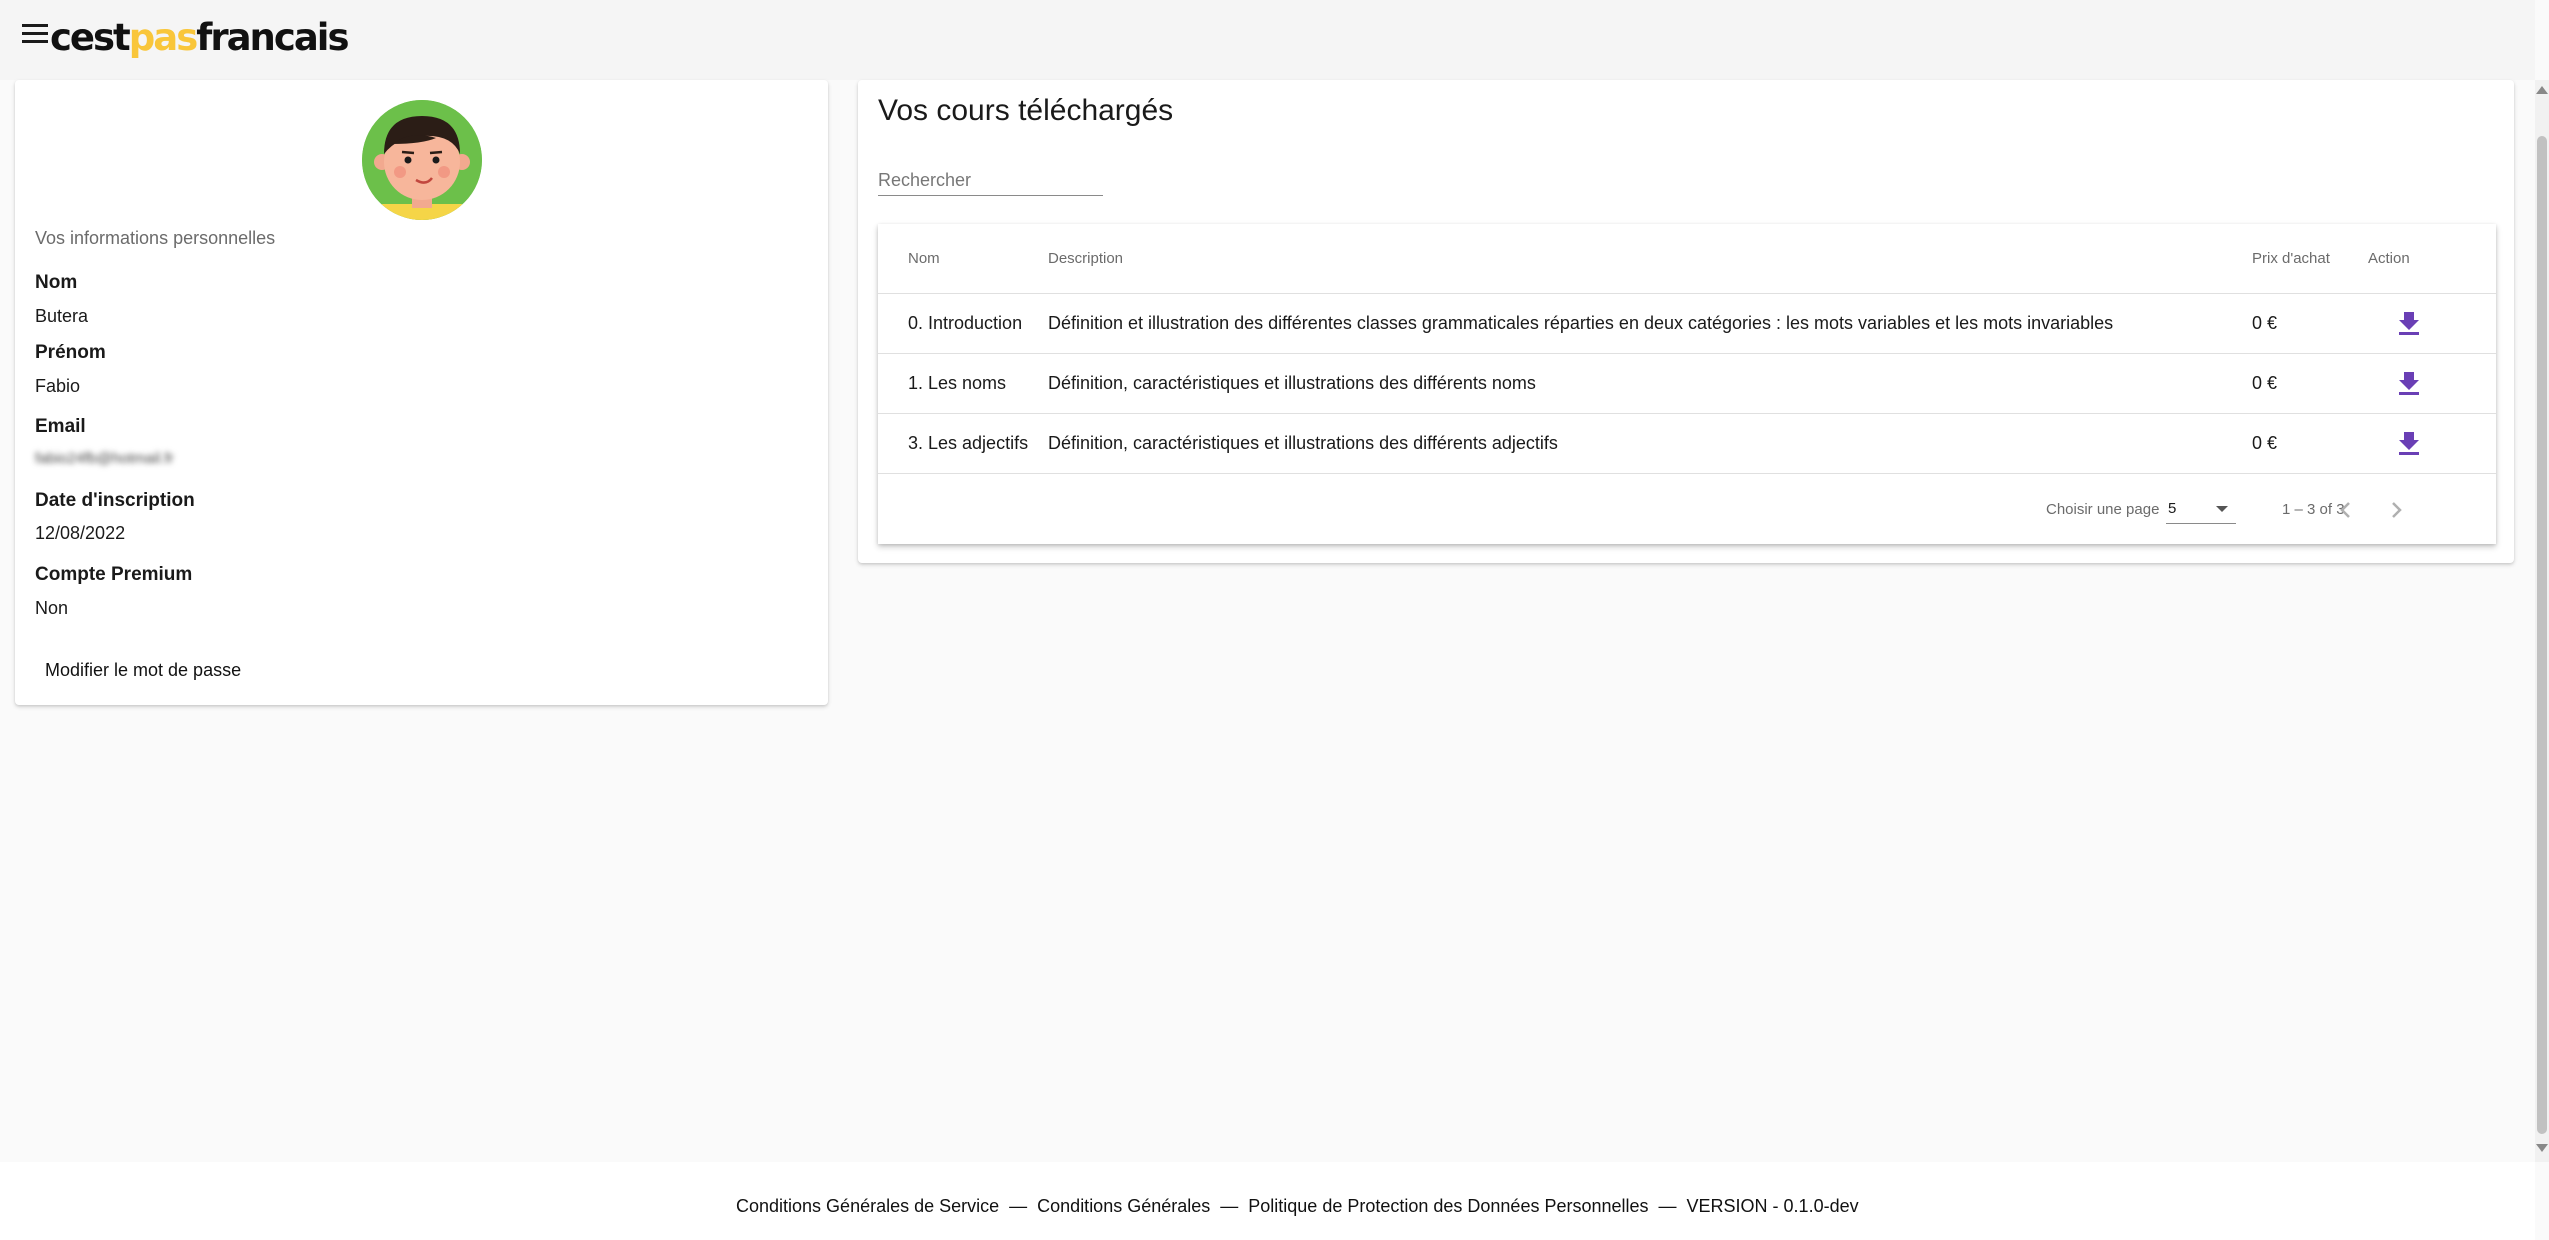 This screenshot has width=2549, height=1240. I want to click on footer-link-cg: Conditions Générales, so click(1123, 1206).